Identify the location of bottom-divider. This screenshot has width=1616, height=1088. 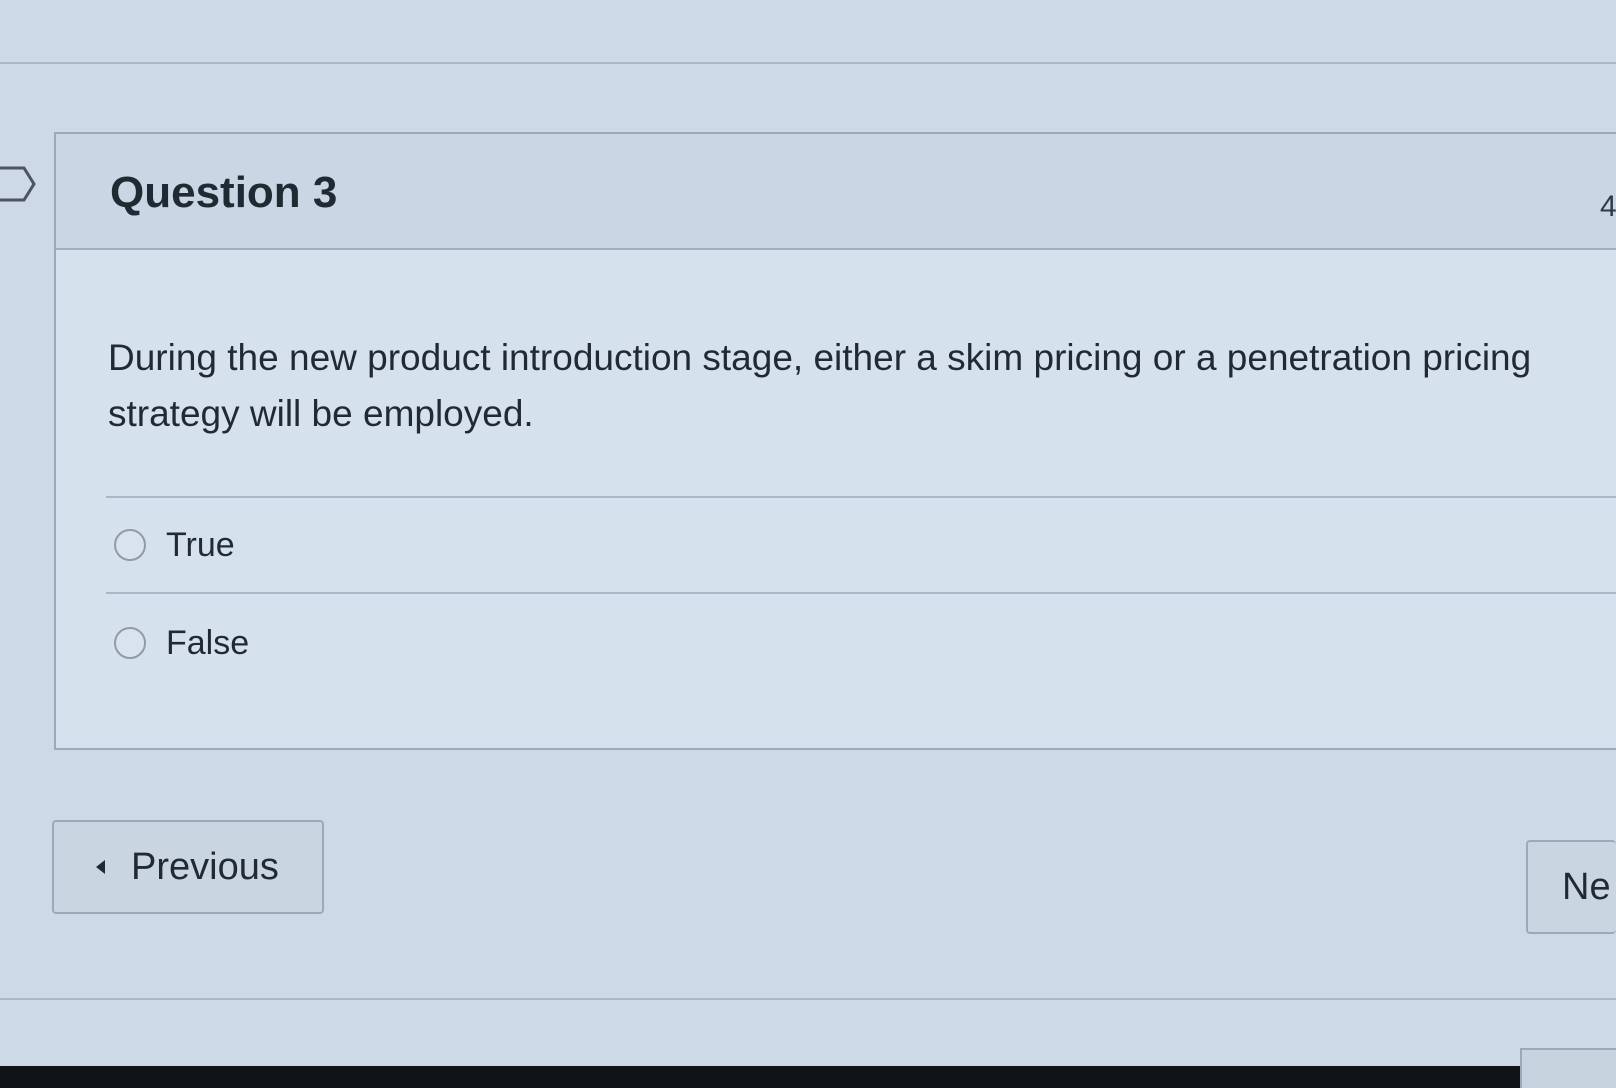
(808, 999).